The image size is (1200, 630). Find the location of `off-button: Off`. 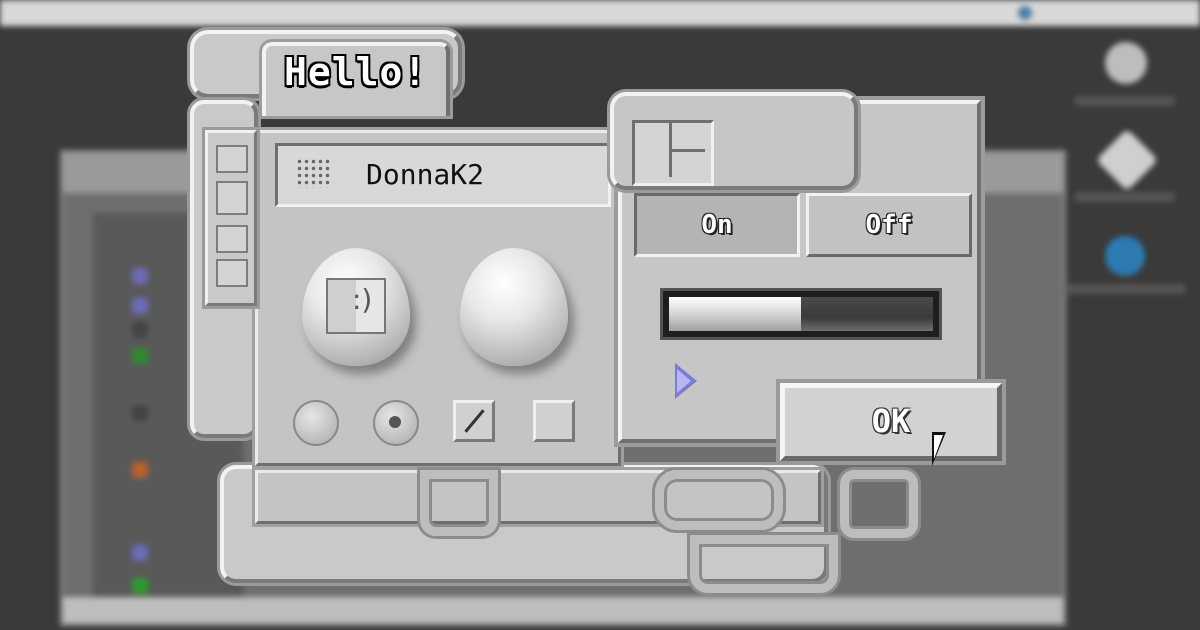

off-button: Off is located at coordinates (889, 225).